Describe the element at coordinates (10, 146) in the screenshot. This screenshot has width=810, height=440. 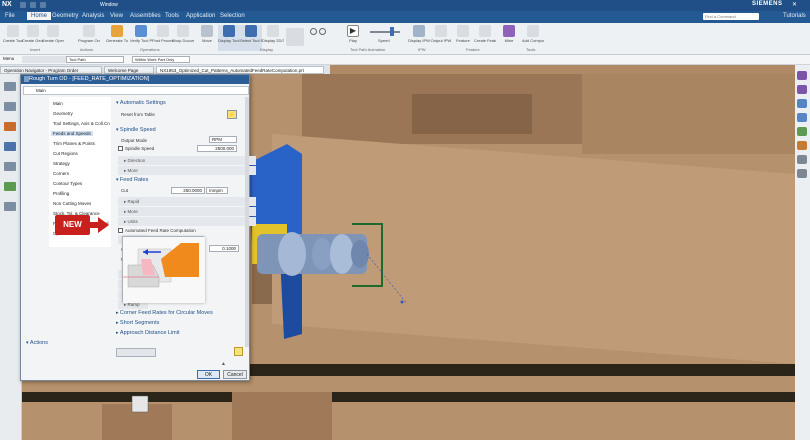
I see `operation-navigator-icon` at that location.